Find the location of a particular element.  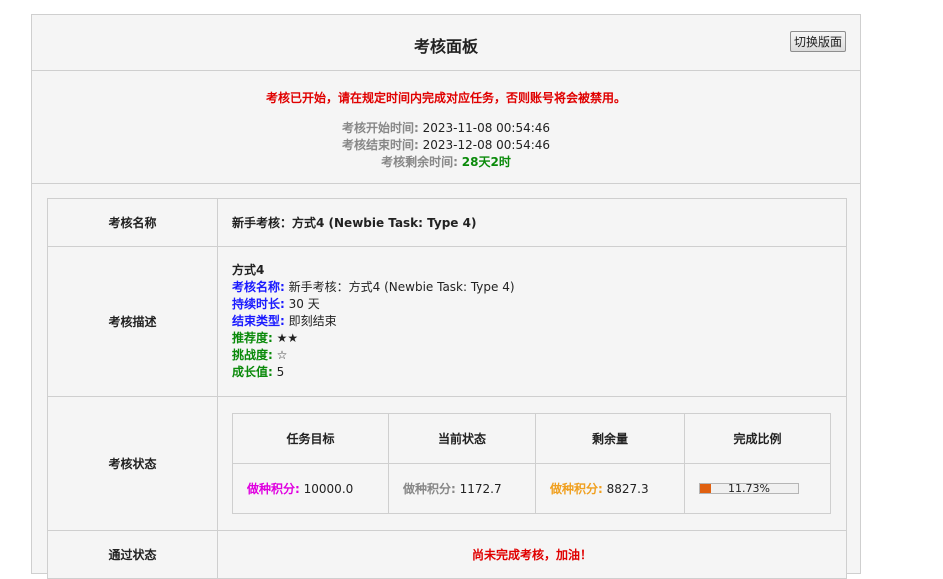

description-title: 方式4 is located at coordinates (248, 270).